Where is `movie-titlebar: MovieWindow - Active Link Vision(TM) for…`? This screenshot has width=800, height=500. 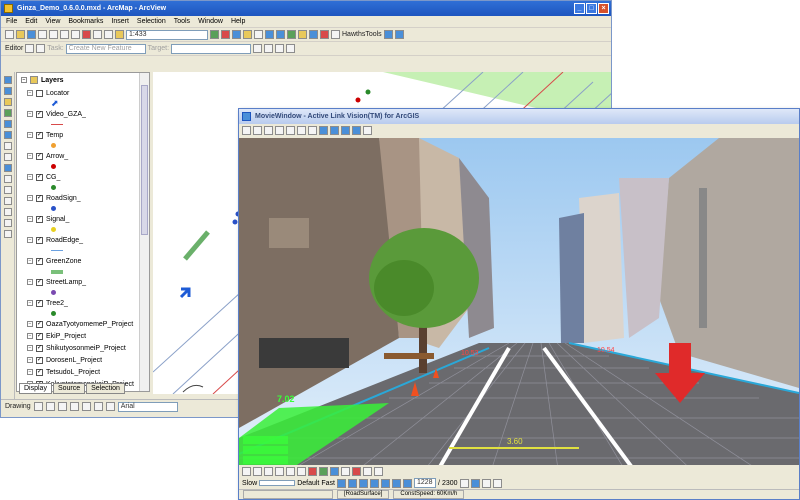
movie-titlebar: MovieWindow - Active Link Vision(TM) for… is located at coordinates (519, 116).